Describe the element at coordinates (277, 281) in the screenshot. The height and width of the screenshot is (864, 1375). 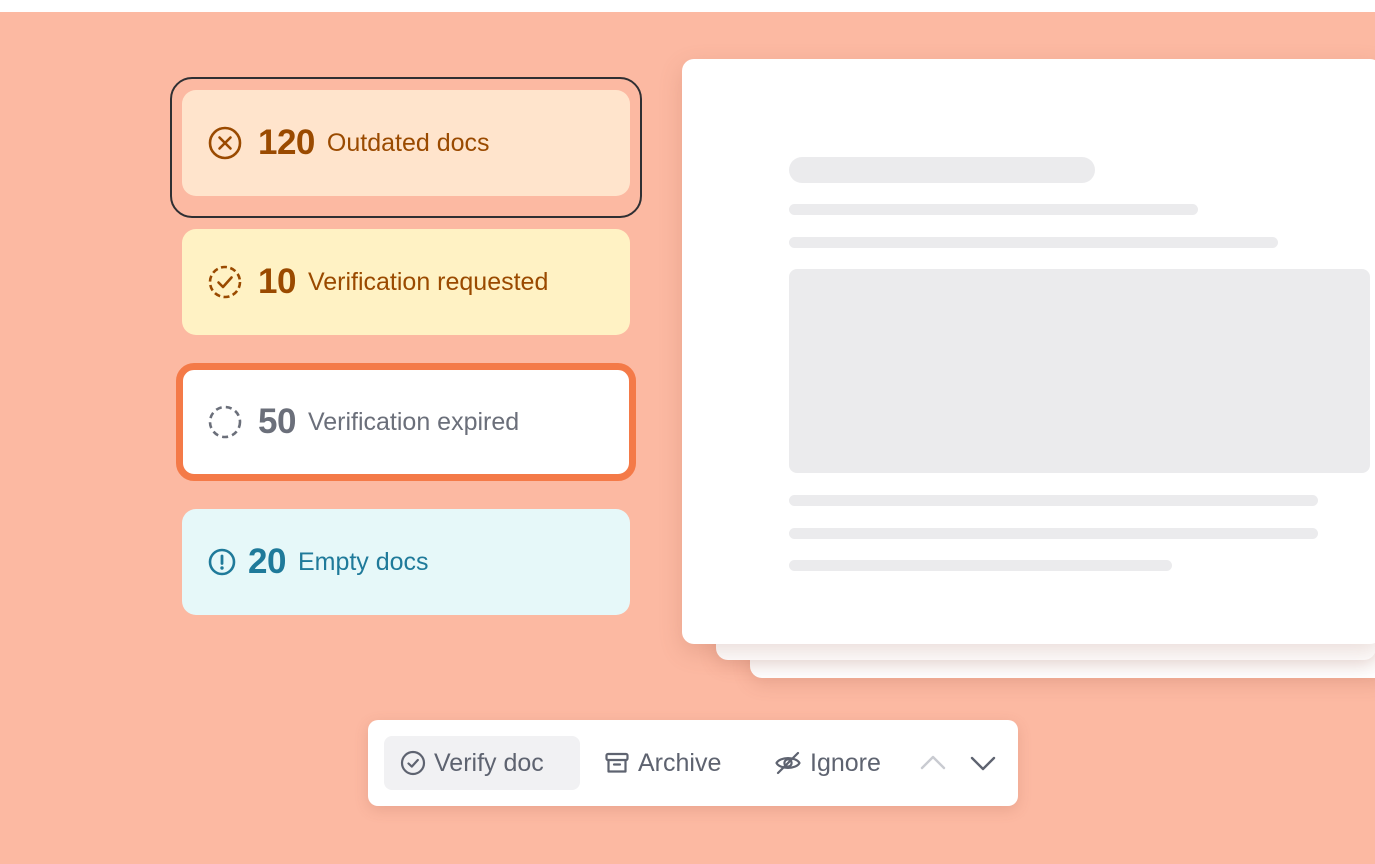
I see `filter-count: 10` at that location.